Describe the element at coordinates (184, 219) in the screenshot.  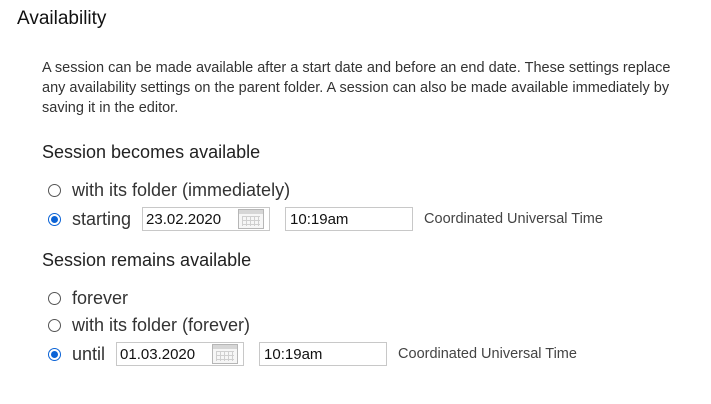
I see `start-date-value: 23.02.2020` at that location.